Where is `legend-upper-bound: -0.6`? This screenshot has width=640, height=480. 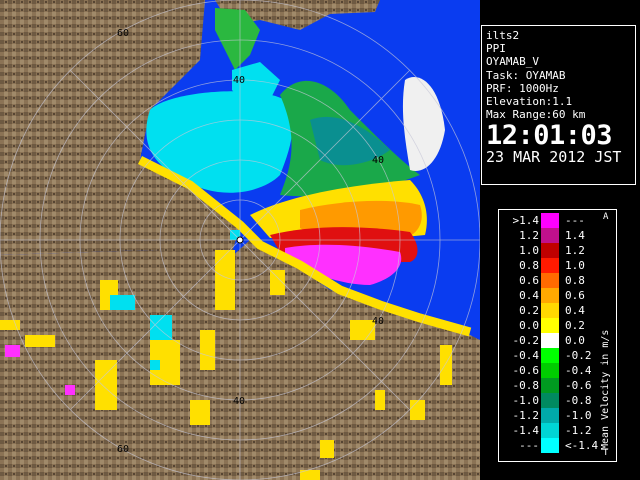 legend-upper-bound: -0.6 is located at coordinates (578, 385).